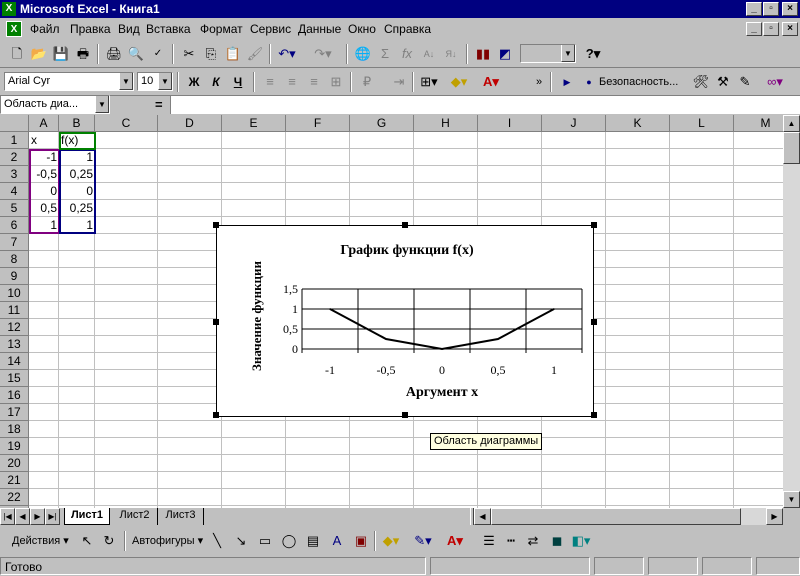 The image size is (800, 576). Describe the element at coordinates (14, 395) in the screenshot. I see `row-header-16: 16` at that location.